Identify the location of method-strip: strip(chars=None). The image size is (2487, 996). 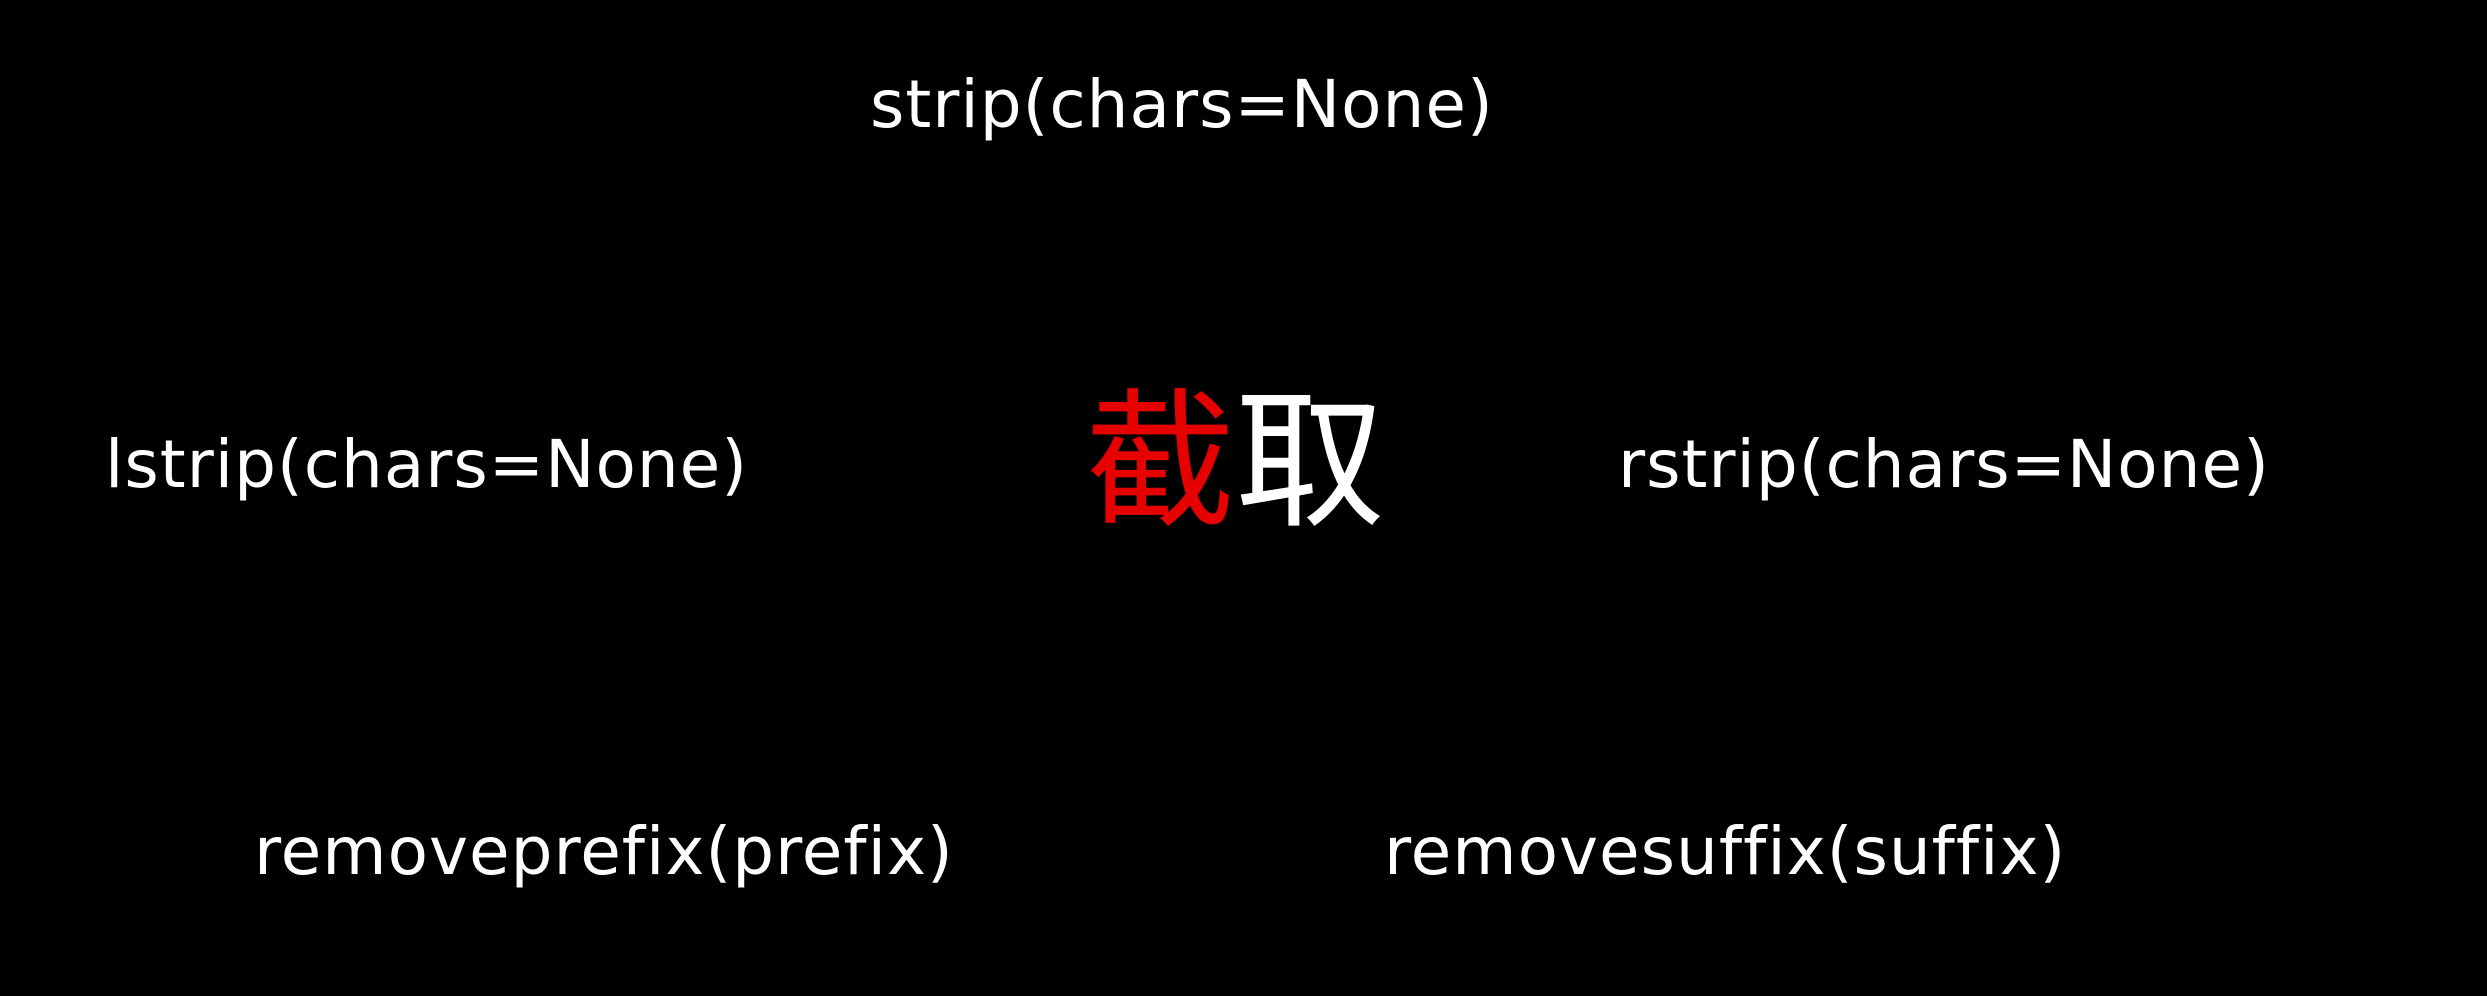
(1182, 104).